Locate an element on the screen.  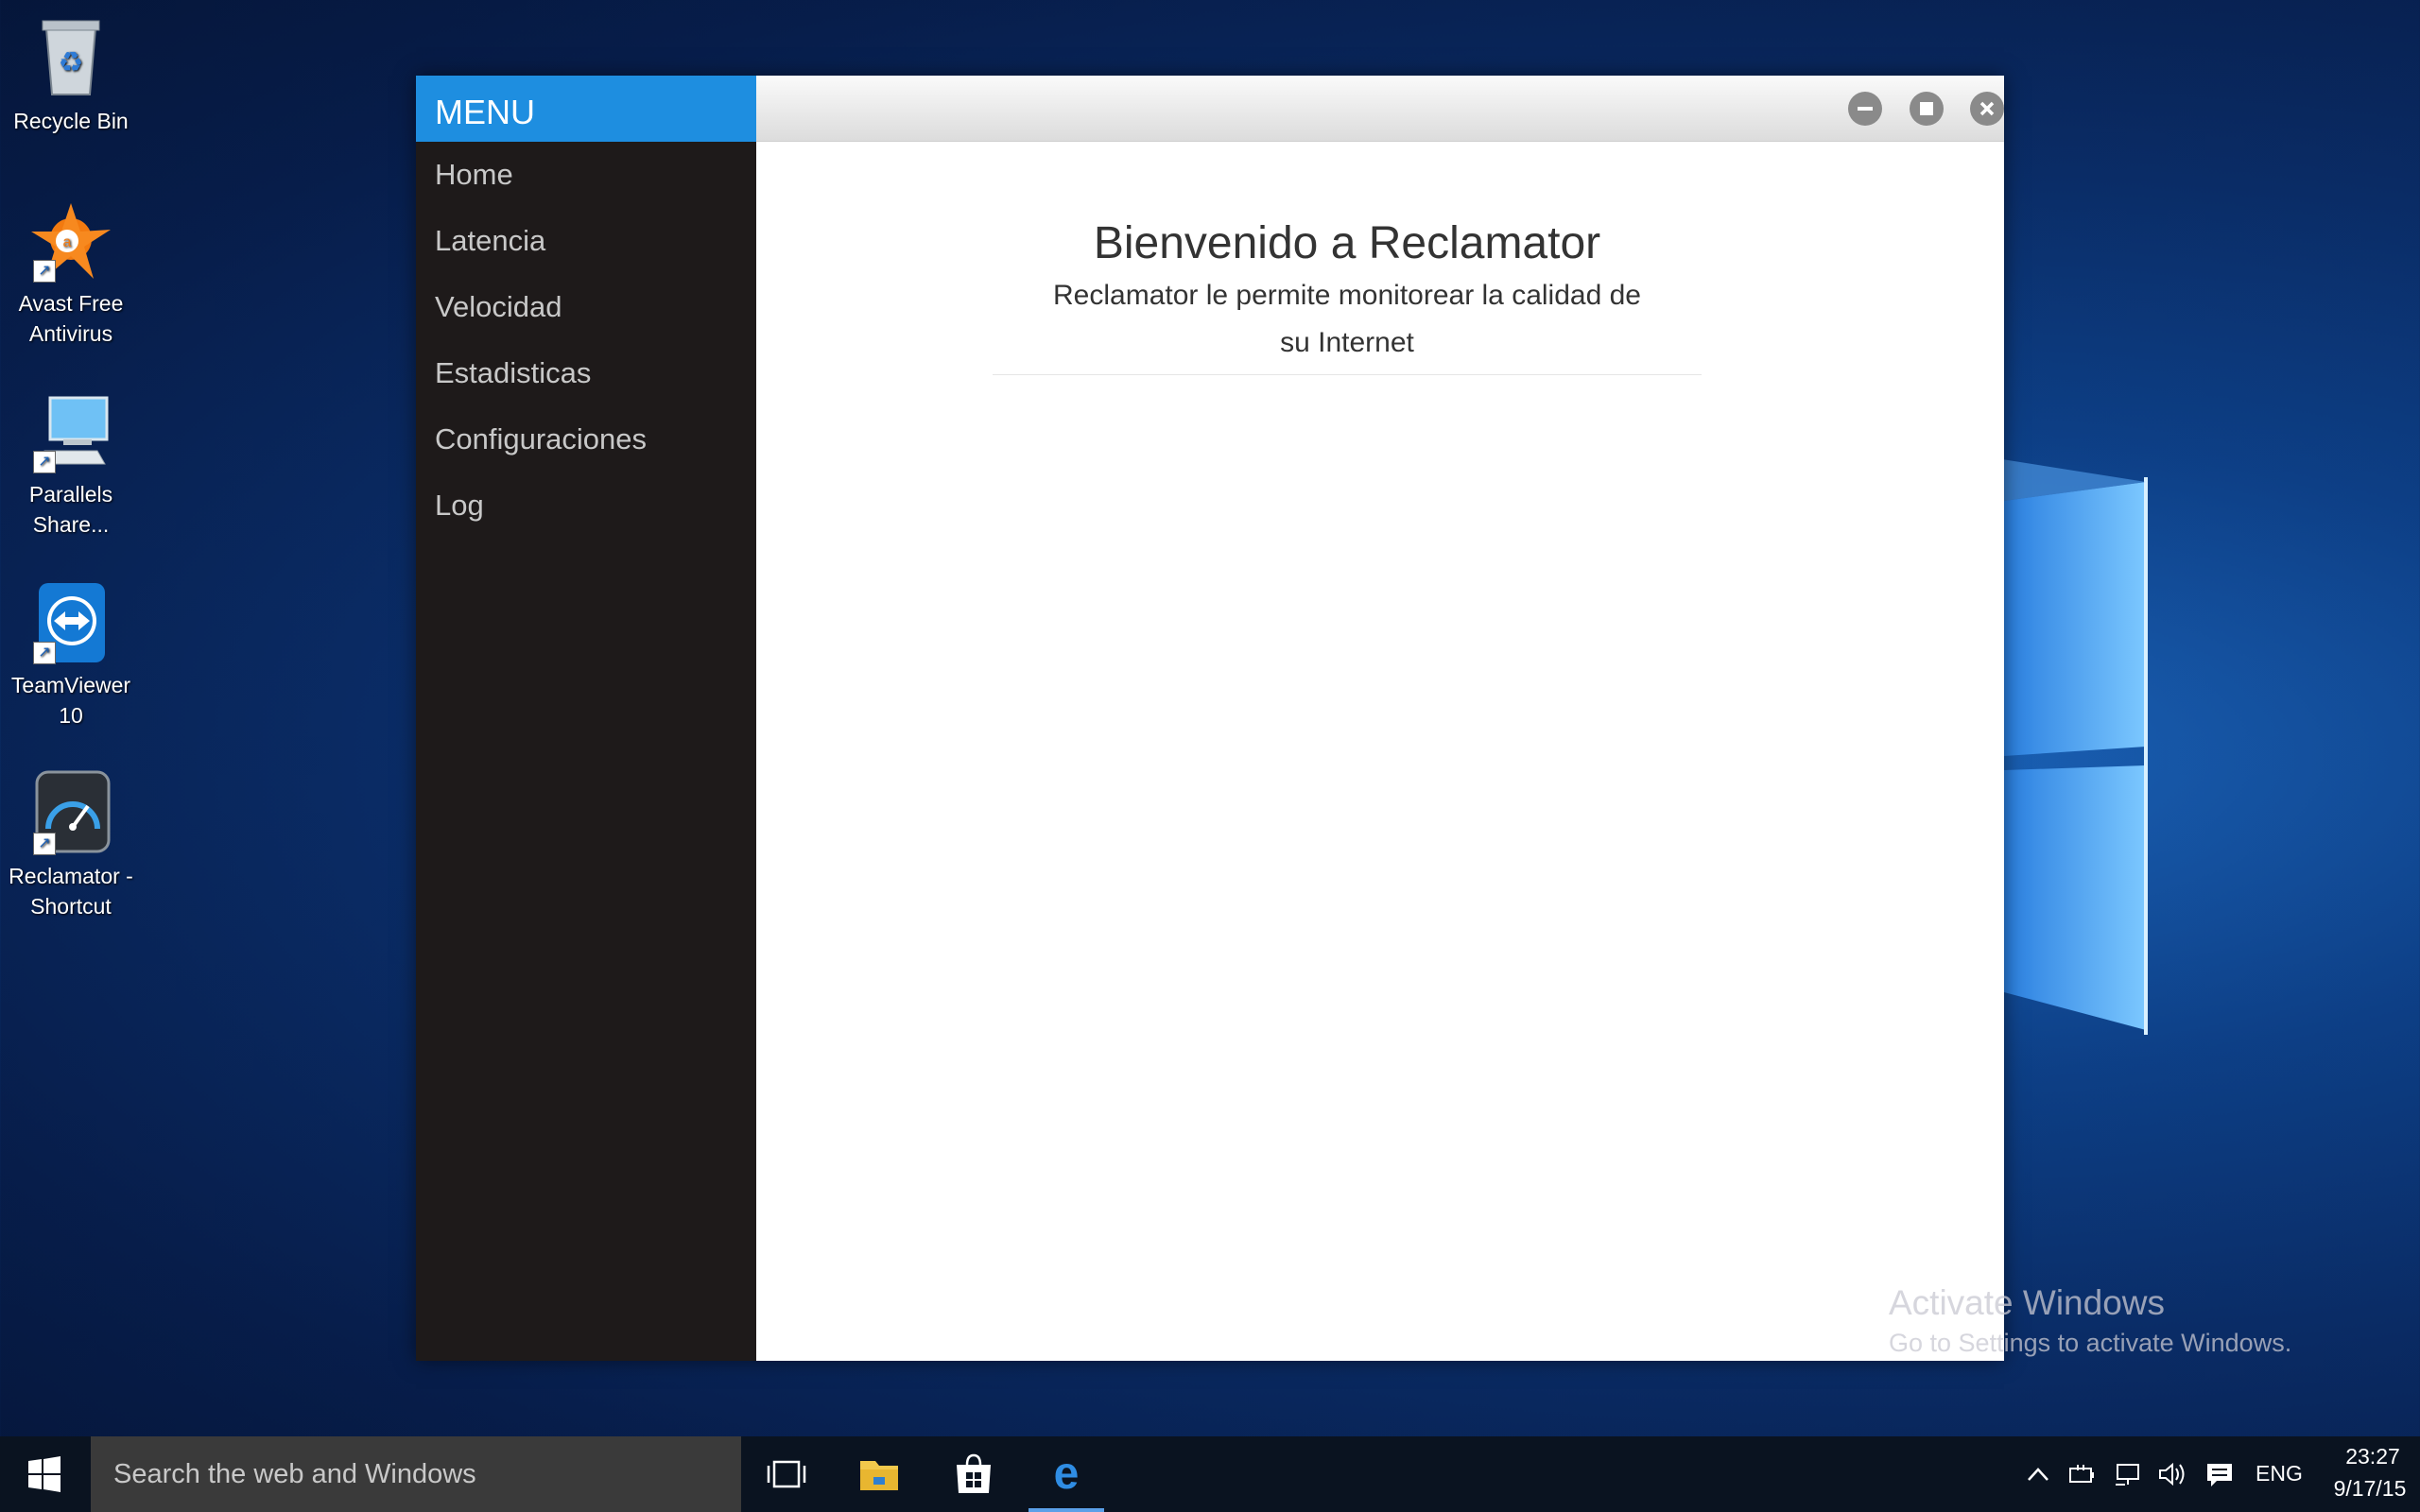
maximize-button is located at coordinates (1927, 109).